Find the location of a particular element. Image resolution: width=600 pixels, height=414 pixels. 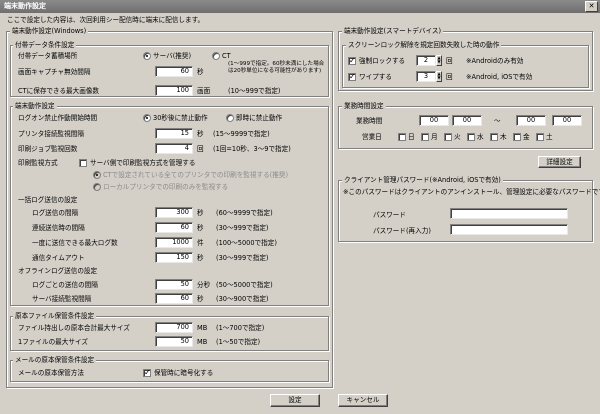

end-minute-input: 00 is located at coordinates (567, 120).